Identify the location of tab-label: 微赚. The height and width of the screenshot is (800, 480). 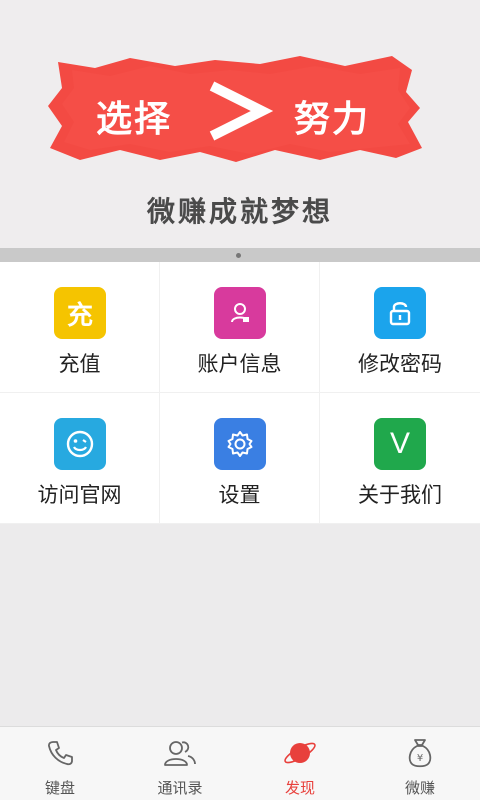
(419, 788).